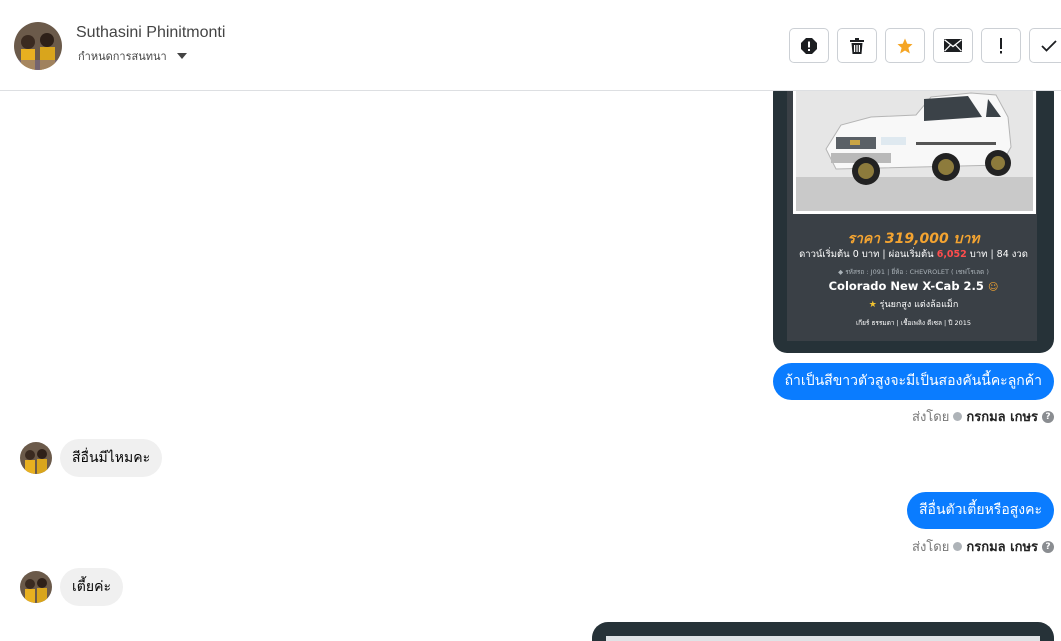  I want to click on star-icon: ★, so click(872, 305).